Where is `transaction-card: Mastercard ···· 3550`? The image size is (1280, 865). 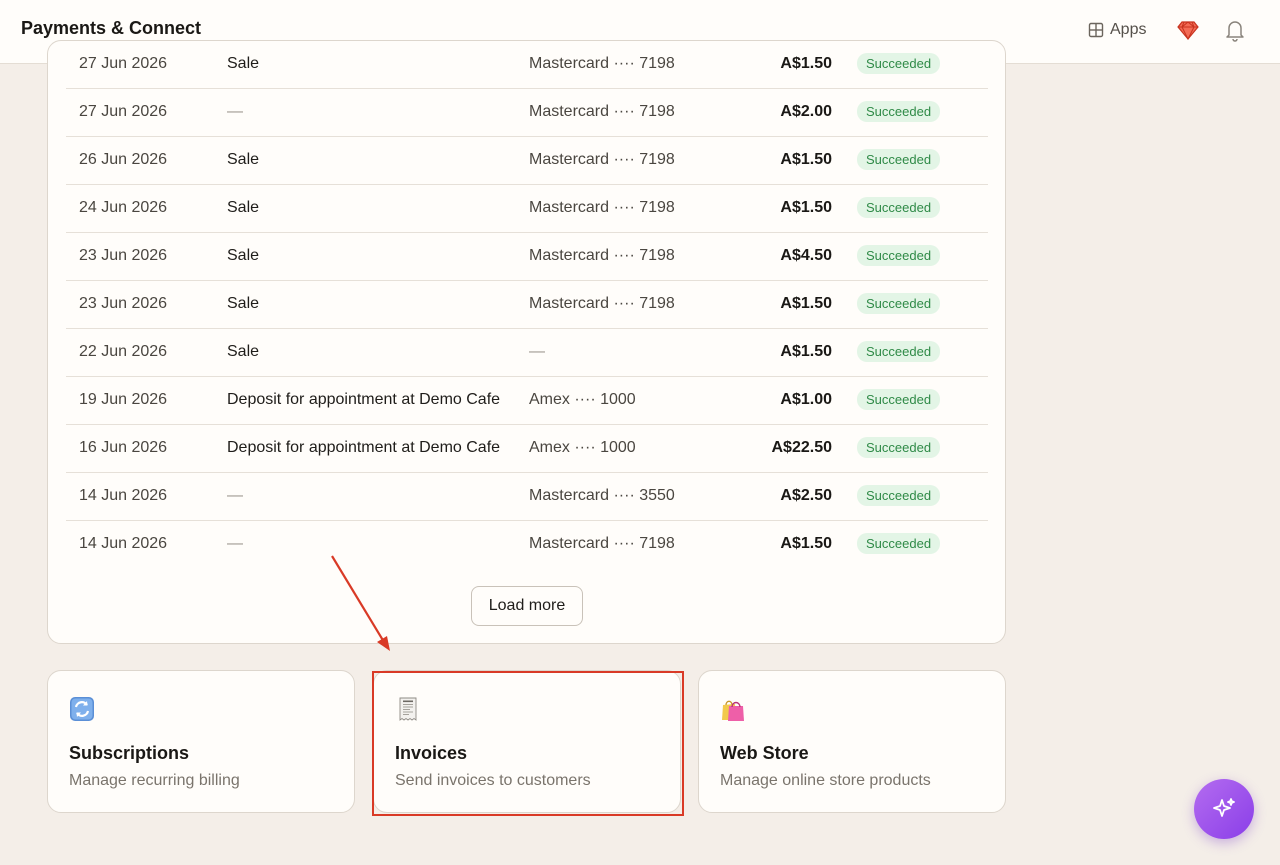 transaction-card: Mastercard ···· 3550 is located at coordinates (602, 495).